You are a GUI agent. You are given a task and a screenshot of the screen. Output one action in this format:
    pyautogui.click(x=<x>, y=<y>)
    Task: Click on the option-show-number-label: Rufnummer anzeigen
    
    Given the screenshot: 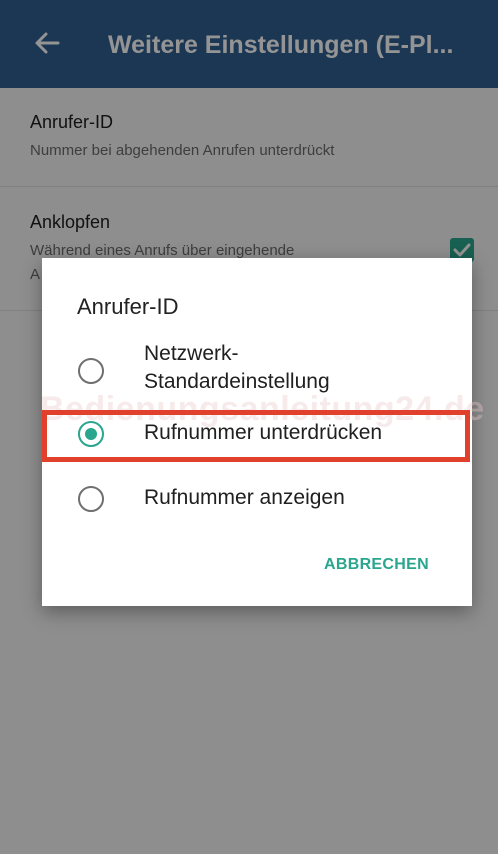 What is the action you would take?
    pyautogui.click(x=244, y=497)
    